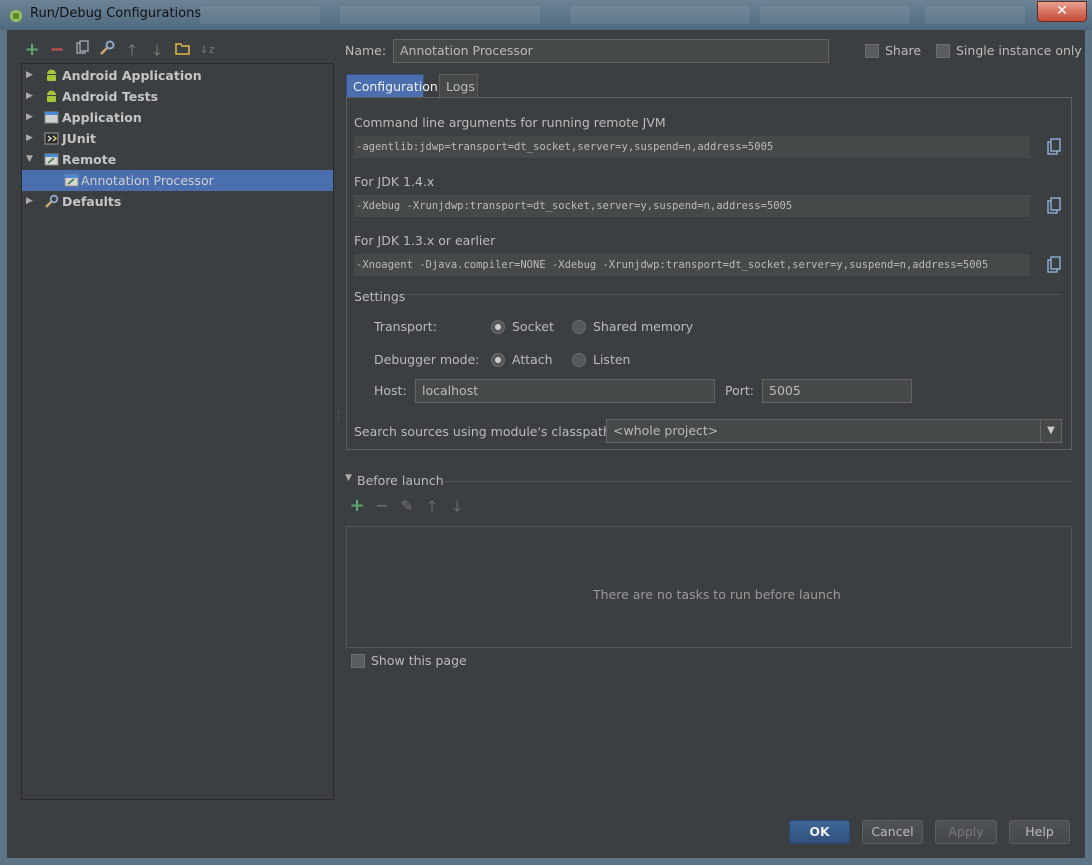 Image resolution: width=1092 pixels, height=865 pixels. What do you see at coordinates (419, 660) in the screenshot?
I see `show-this-page-label: Show this page` at bounding box center [419, 660].